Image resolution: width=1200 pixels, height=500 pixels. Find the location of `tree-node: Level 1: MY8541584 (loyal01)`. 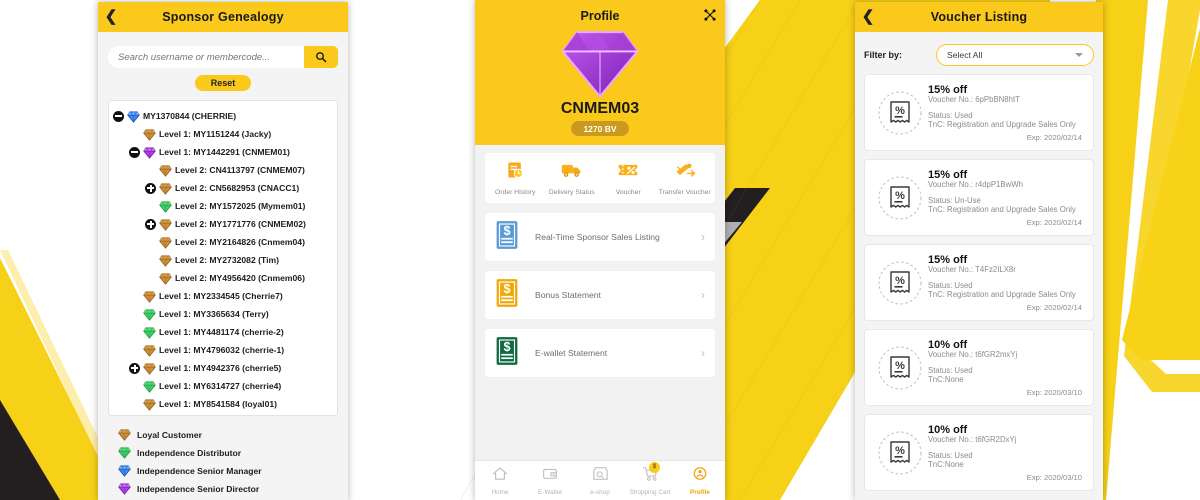

tree-node: Level 1: MY8541584 (loyal01) is located at coordinates (223, 404).